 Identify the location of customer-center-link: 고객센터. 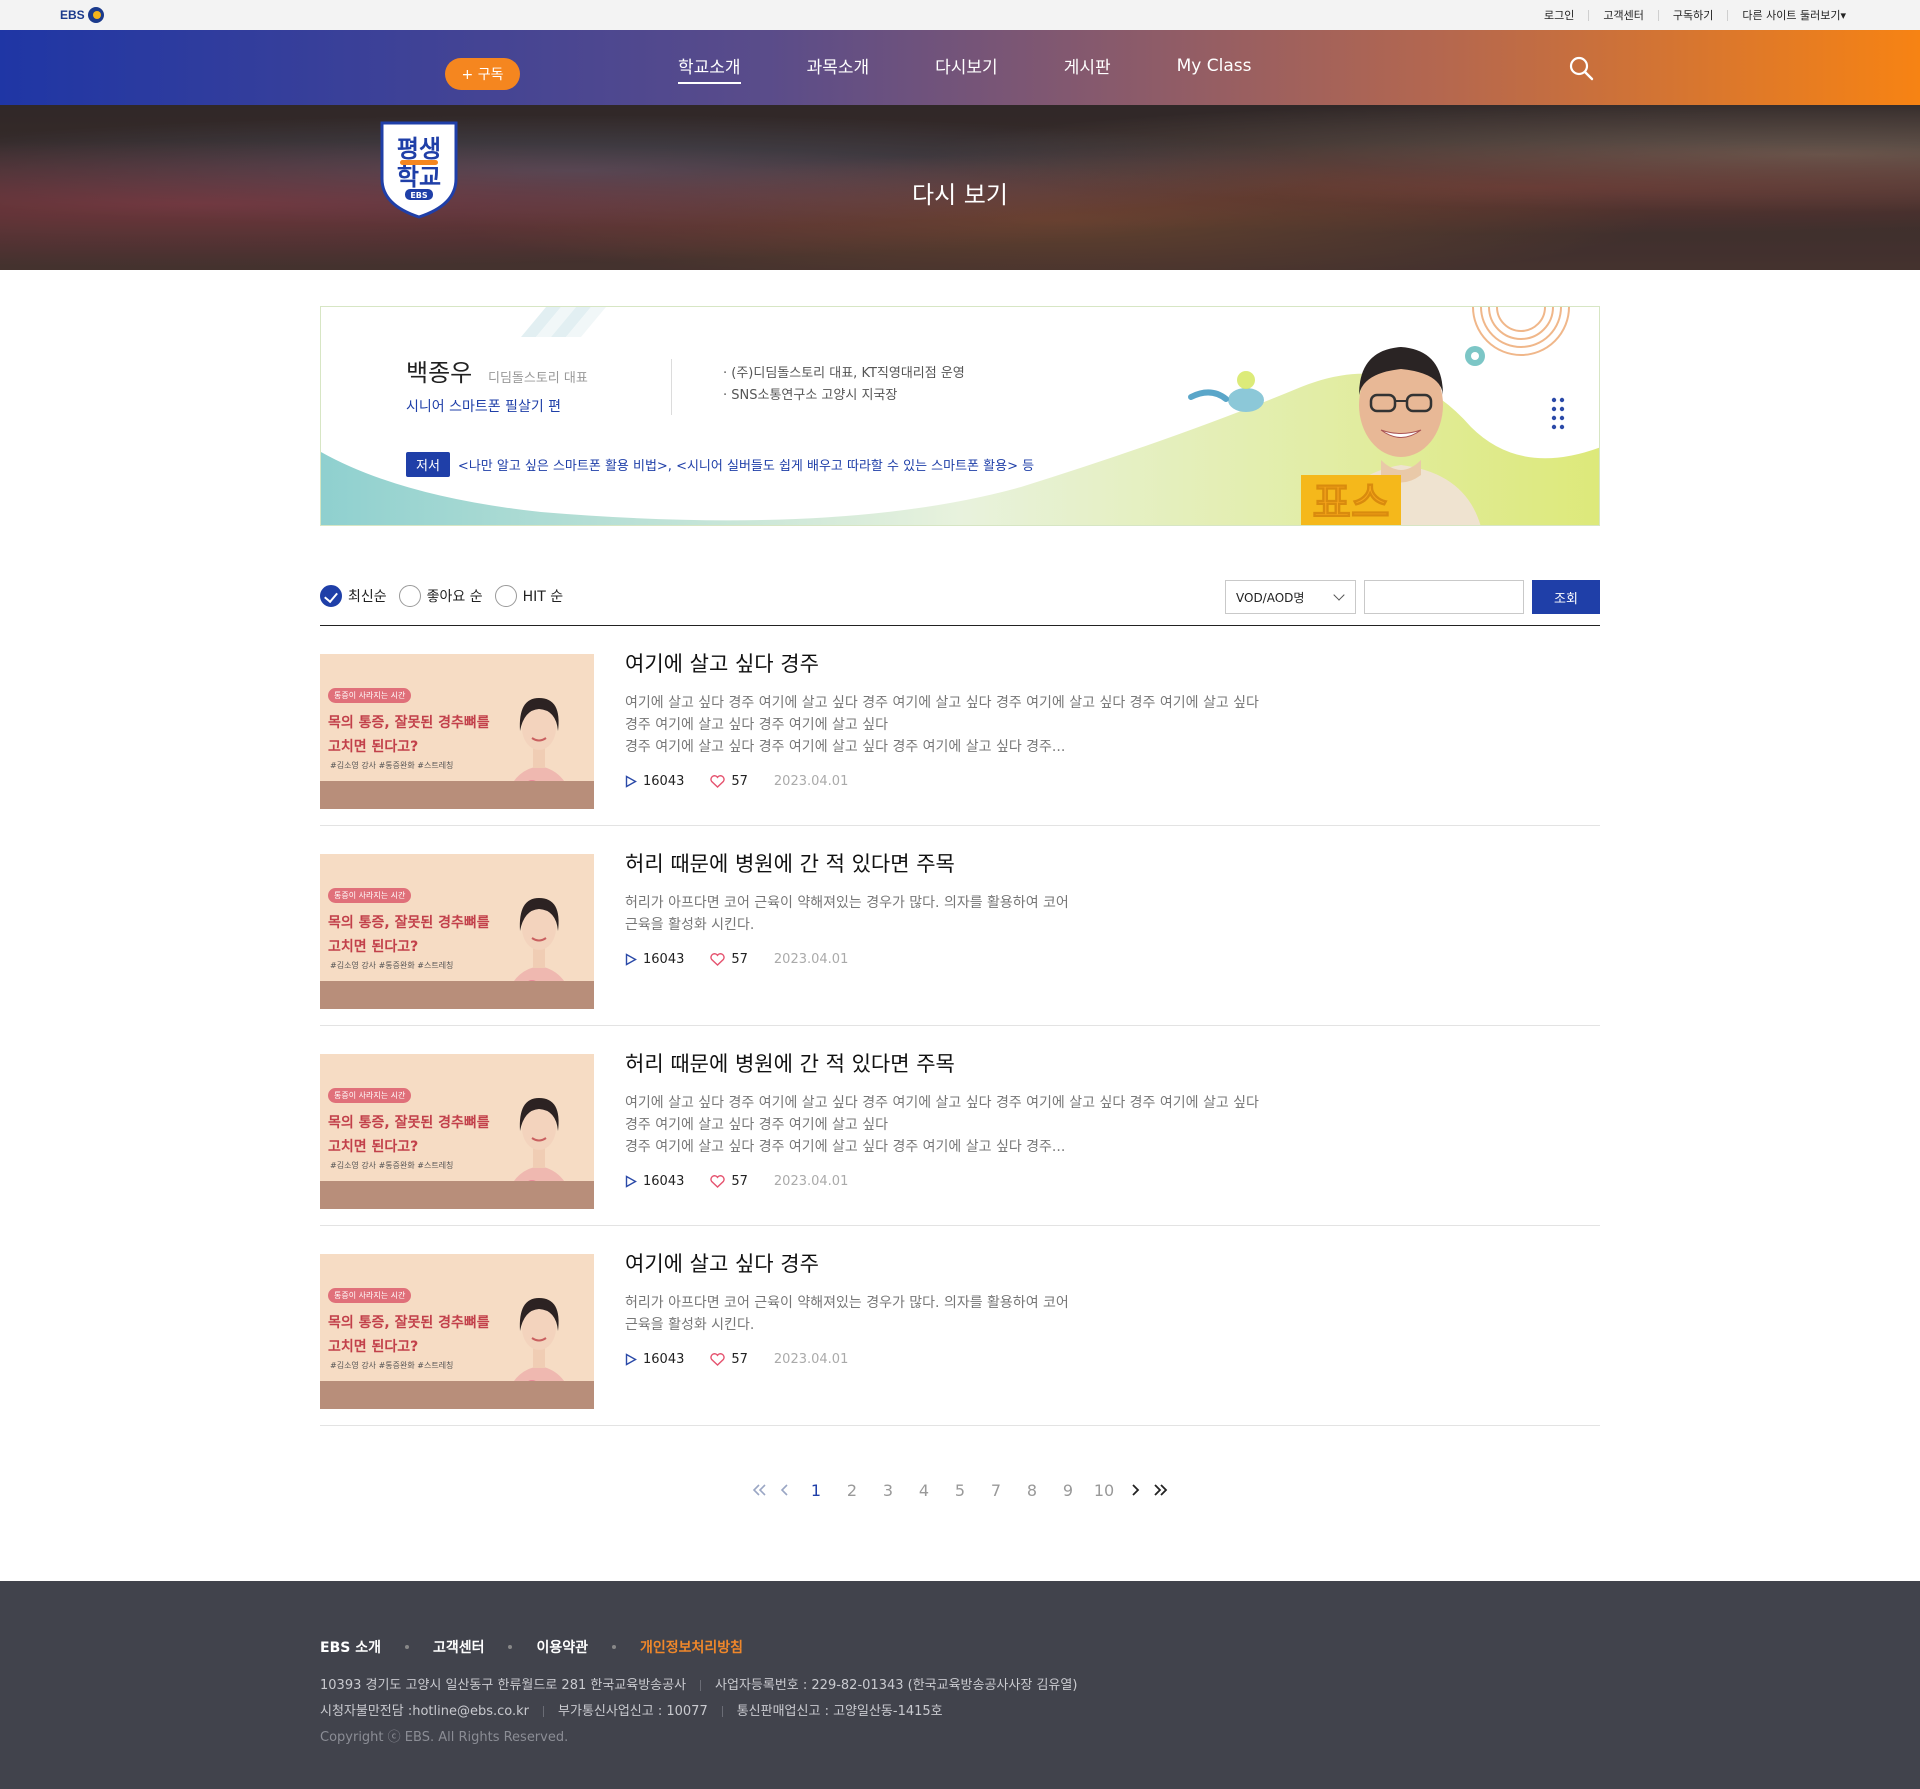
(1622, 15).